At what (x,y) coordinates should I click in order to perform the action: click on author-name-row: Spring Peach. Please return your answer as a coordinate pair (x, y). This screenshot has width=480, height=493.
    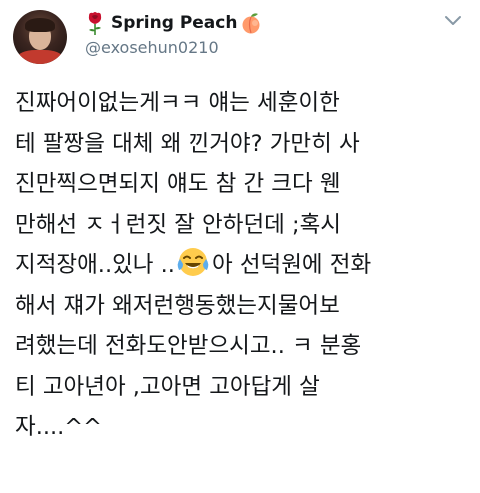
    Looking at the image, I should click on (173, 23).